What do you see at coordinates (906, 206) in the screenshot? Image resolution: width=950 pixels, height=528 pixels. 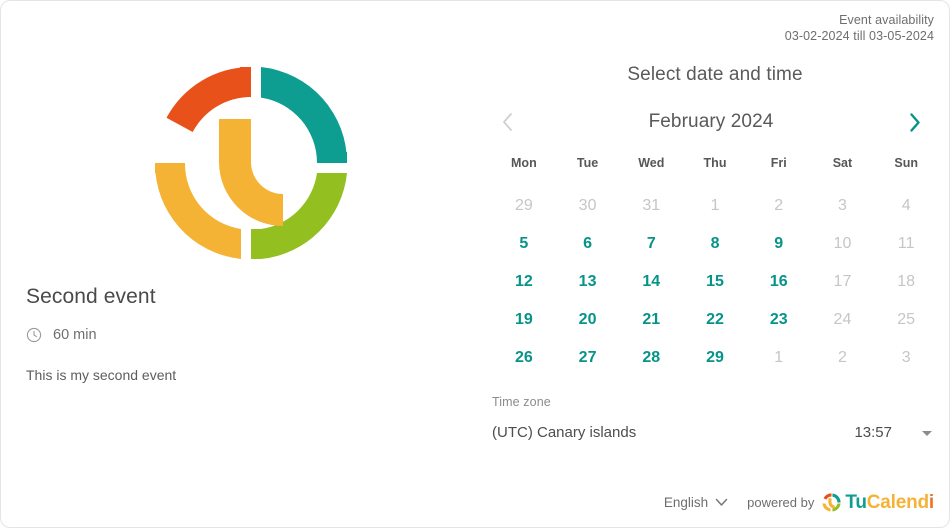 I see `calendar-day-disabled: 4` at bounding box center [906, 206].